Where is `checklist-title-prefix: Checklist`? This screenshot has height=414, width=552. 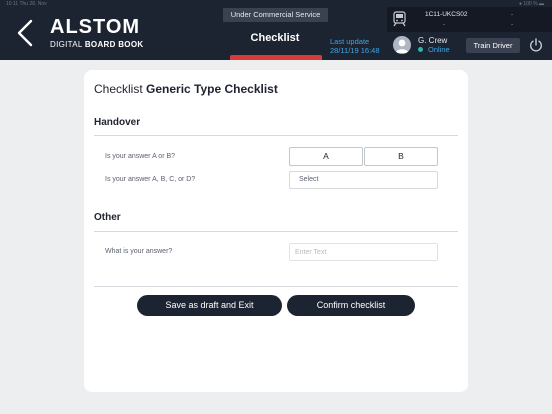
checklist-title-prefix: Checklist is located at coordinates (120, 89).